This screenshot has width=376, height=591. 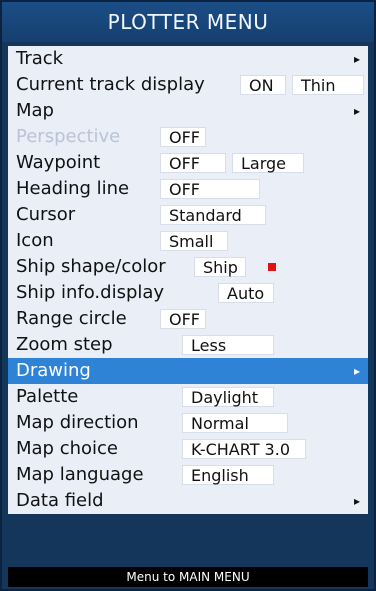 I want to click on waypoint-value-1: OFF, so click(x=193, y=163).